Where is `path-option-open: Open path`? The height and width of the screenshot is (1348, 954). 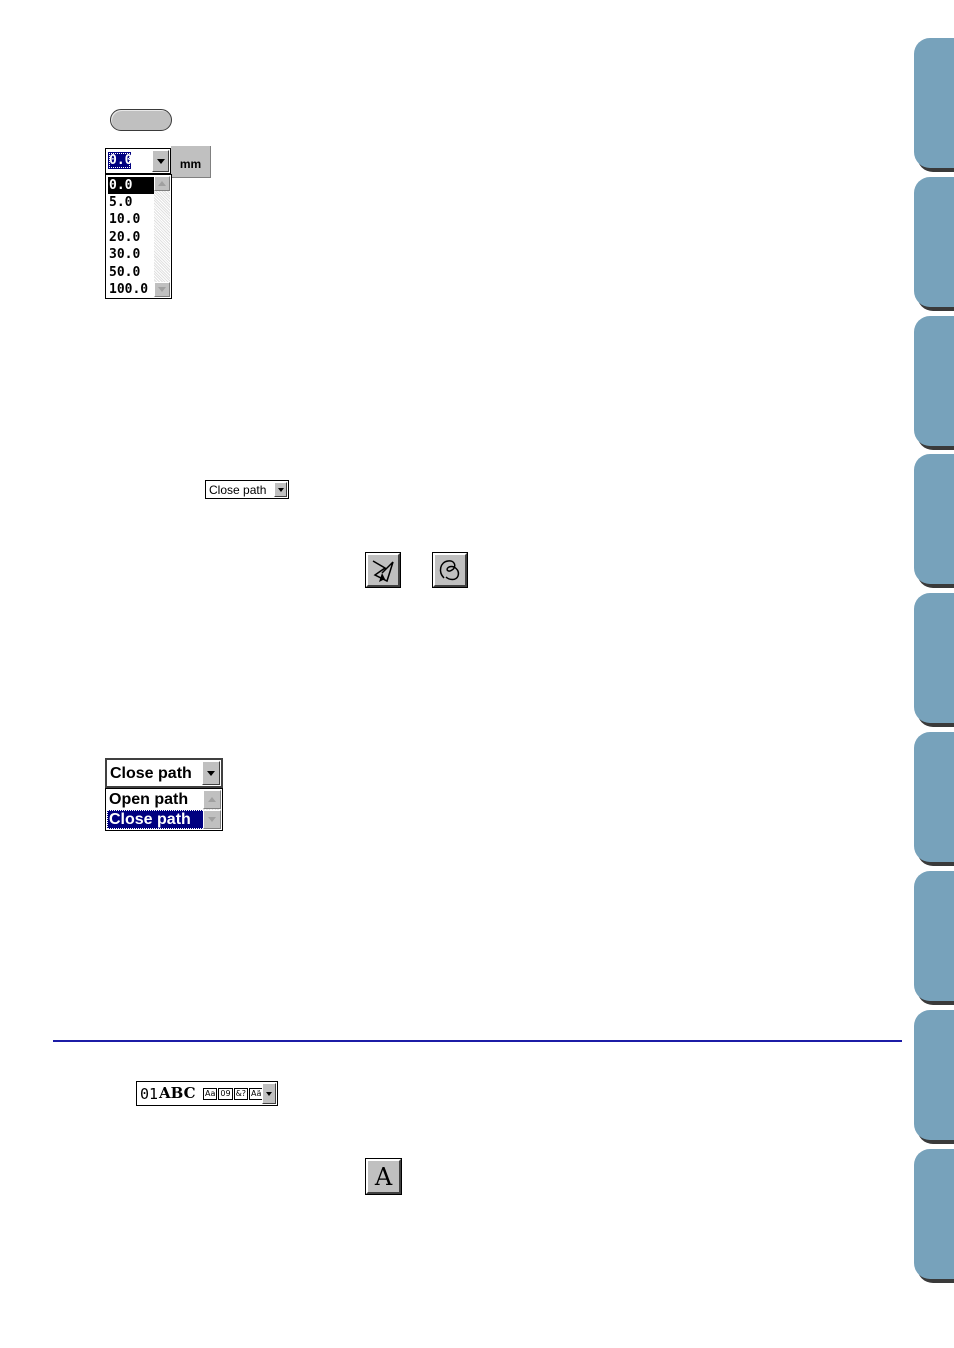 path-option-open: Open path is located at coordinates (156, 799).